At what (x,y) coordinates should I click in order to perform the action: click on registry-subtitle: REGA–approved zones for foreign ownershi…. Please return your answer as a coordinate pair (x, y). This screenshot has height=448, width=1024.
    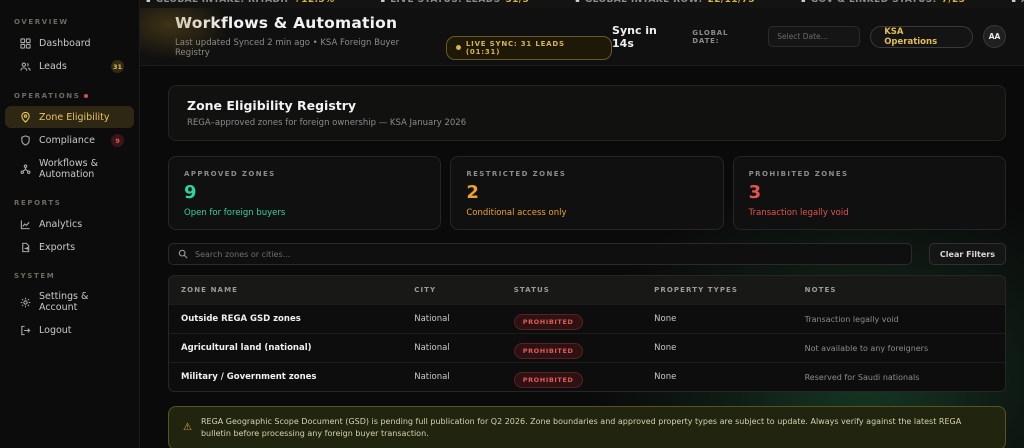
    Looking at the image, I should click on (327, 123).